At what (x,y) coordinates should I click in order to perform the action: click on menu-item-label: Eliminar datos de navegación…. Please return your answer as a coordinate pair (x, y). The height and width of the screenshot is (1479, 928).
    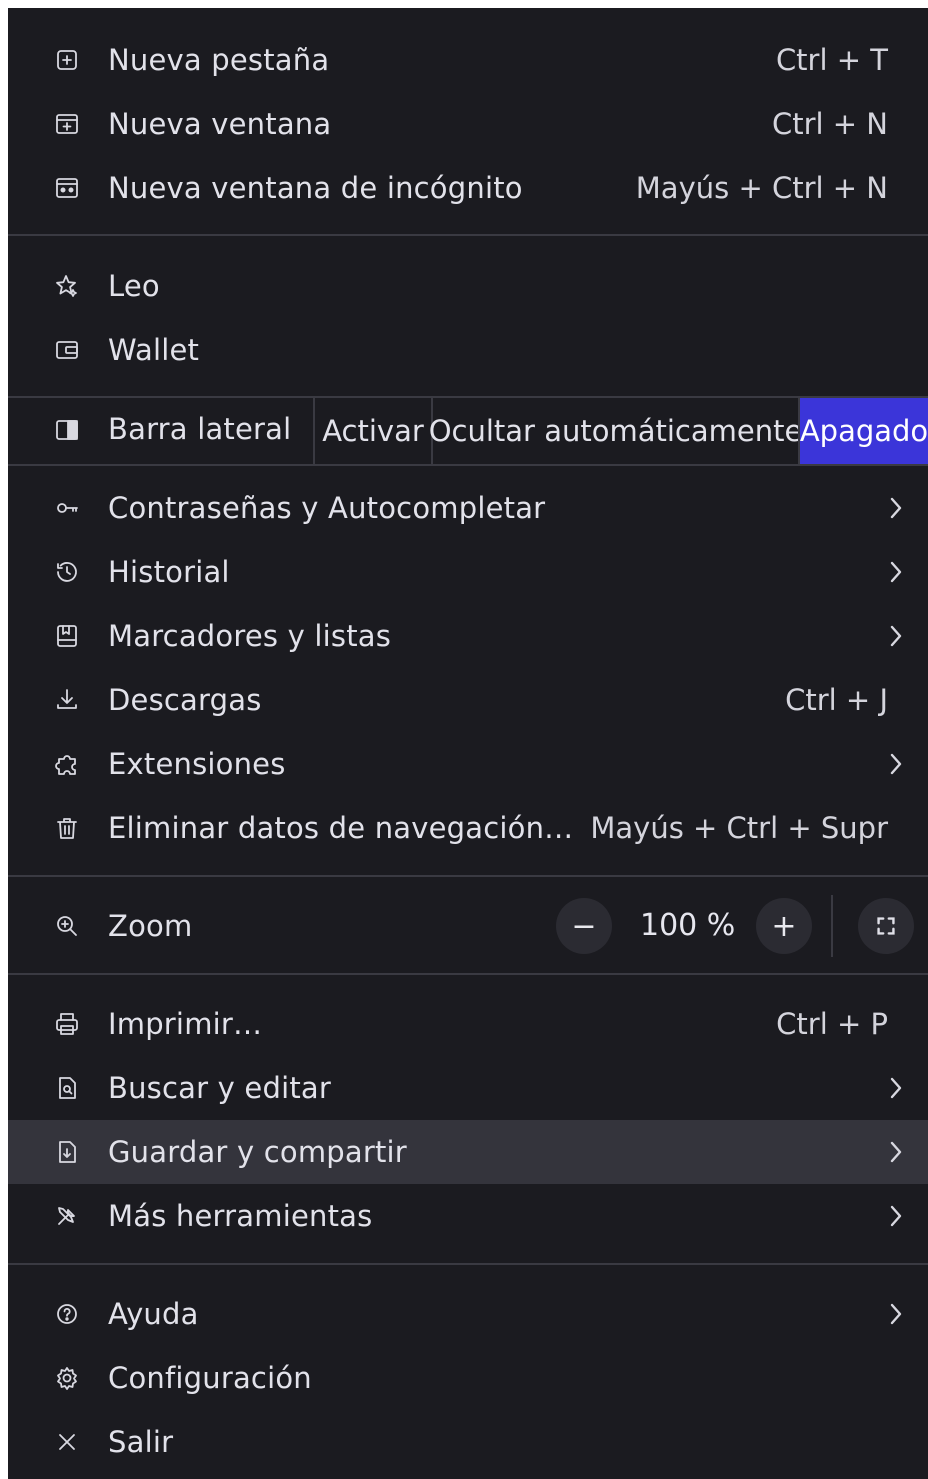
    Looking at the image, I should click on (341, 828).